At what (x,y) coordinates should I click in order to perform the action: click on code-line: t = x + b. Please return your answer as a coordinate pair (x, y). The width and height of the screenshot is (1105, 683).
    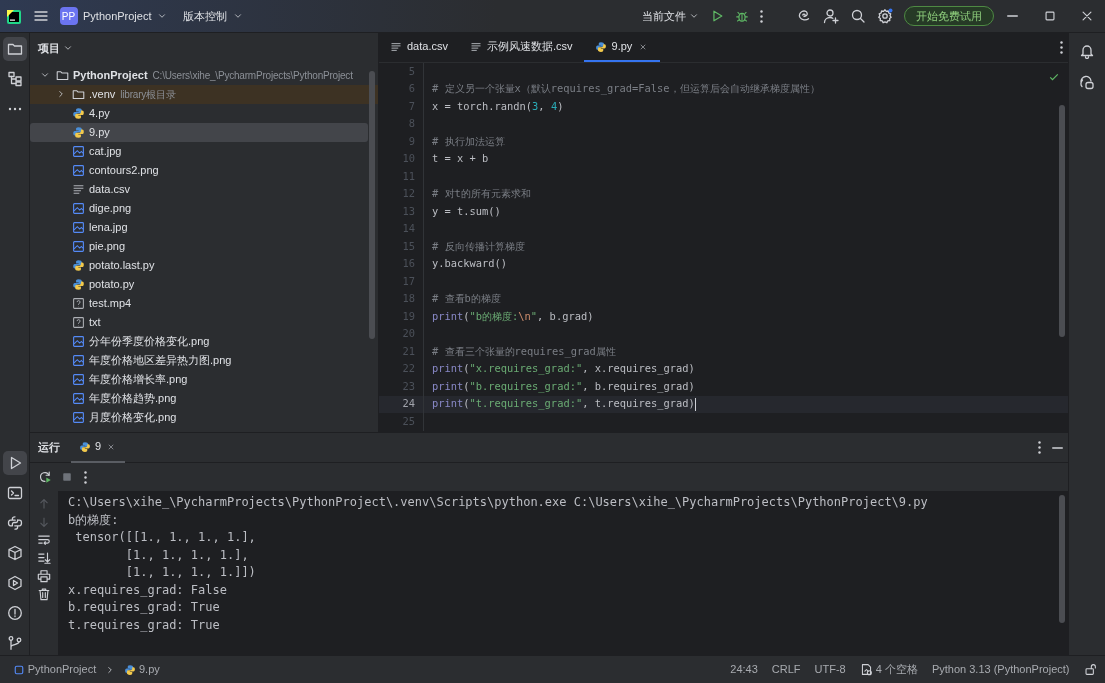
    Looking at the image, I should click on (460, 159).